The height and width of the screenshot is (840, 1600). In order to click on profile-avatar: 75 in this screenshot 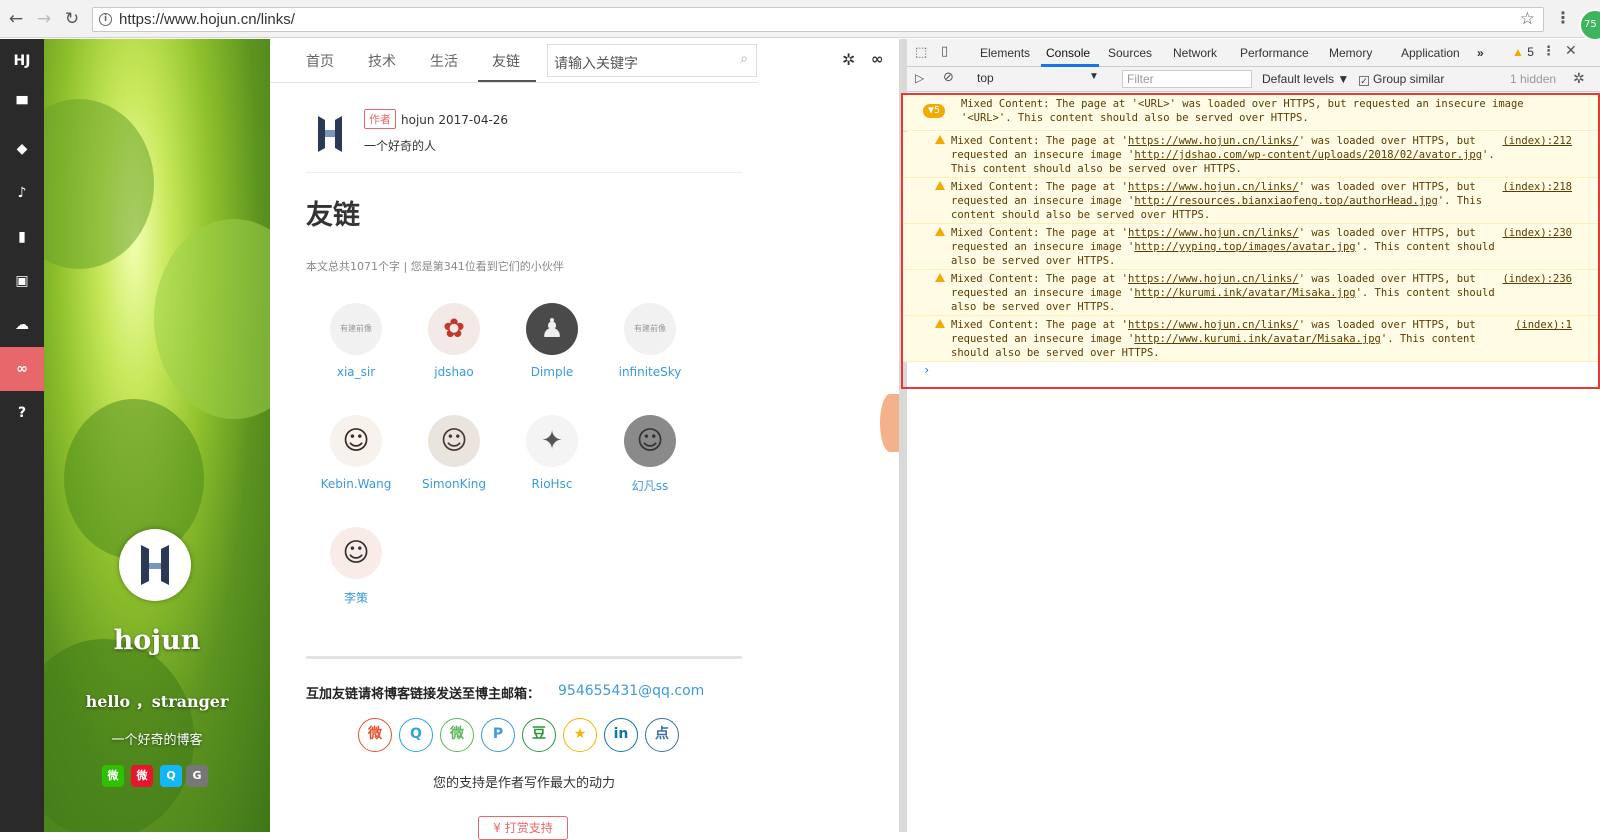, I will do `click(1589, 25)`.